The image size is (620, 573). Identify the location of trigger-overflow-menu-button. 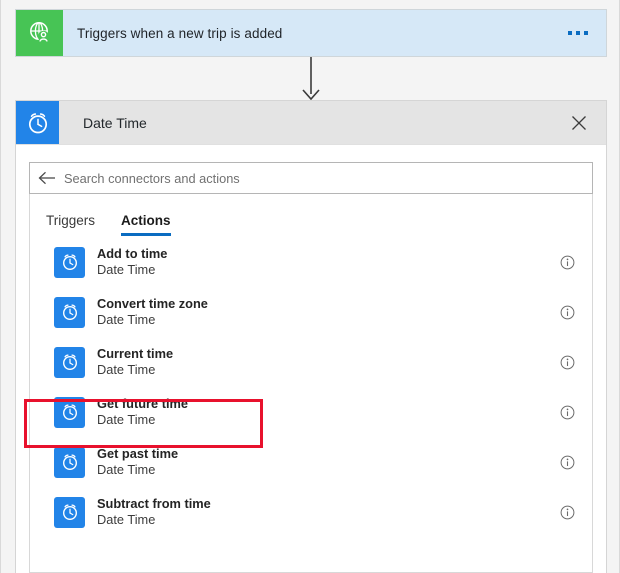
(578, 33).